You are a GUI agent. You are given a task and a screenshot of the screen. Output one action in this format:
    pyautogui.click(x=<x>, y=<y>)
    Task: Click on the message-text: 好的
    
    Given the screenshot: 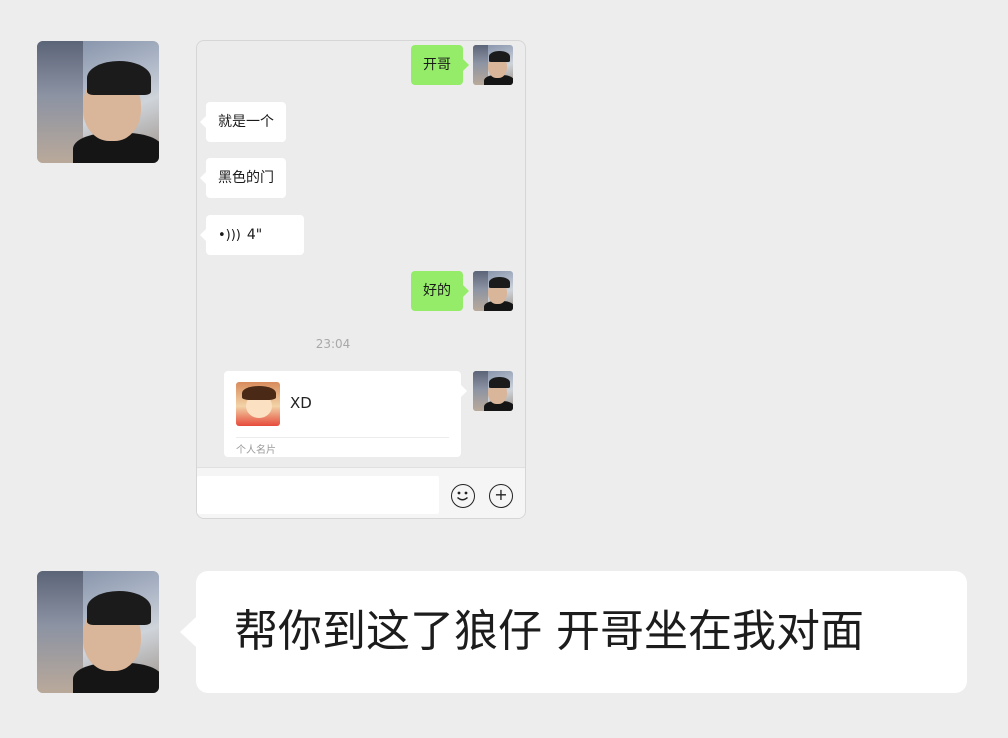 What is the action you would take?
    pyautogui.click(x=437, y=291)
    